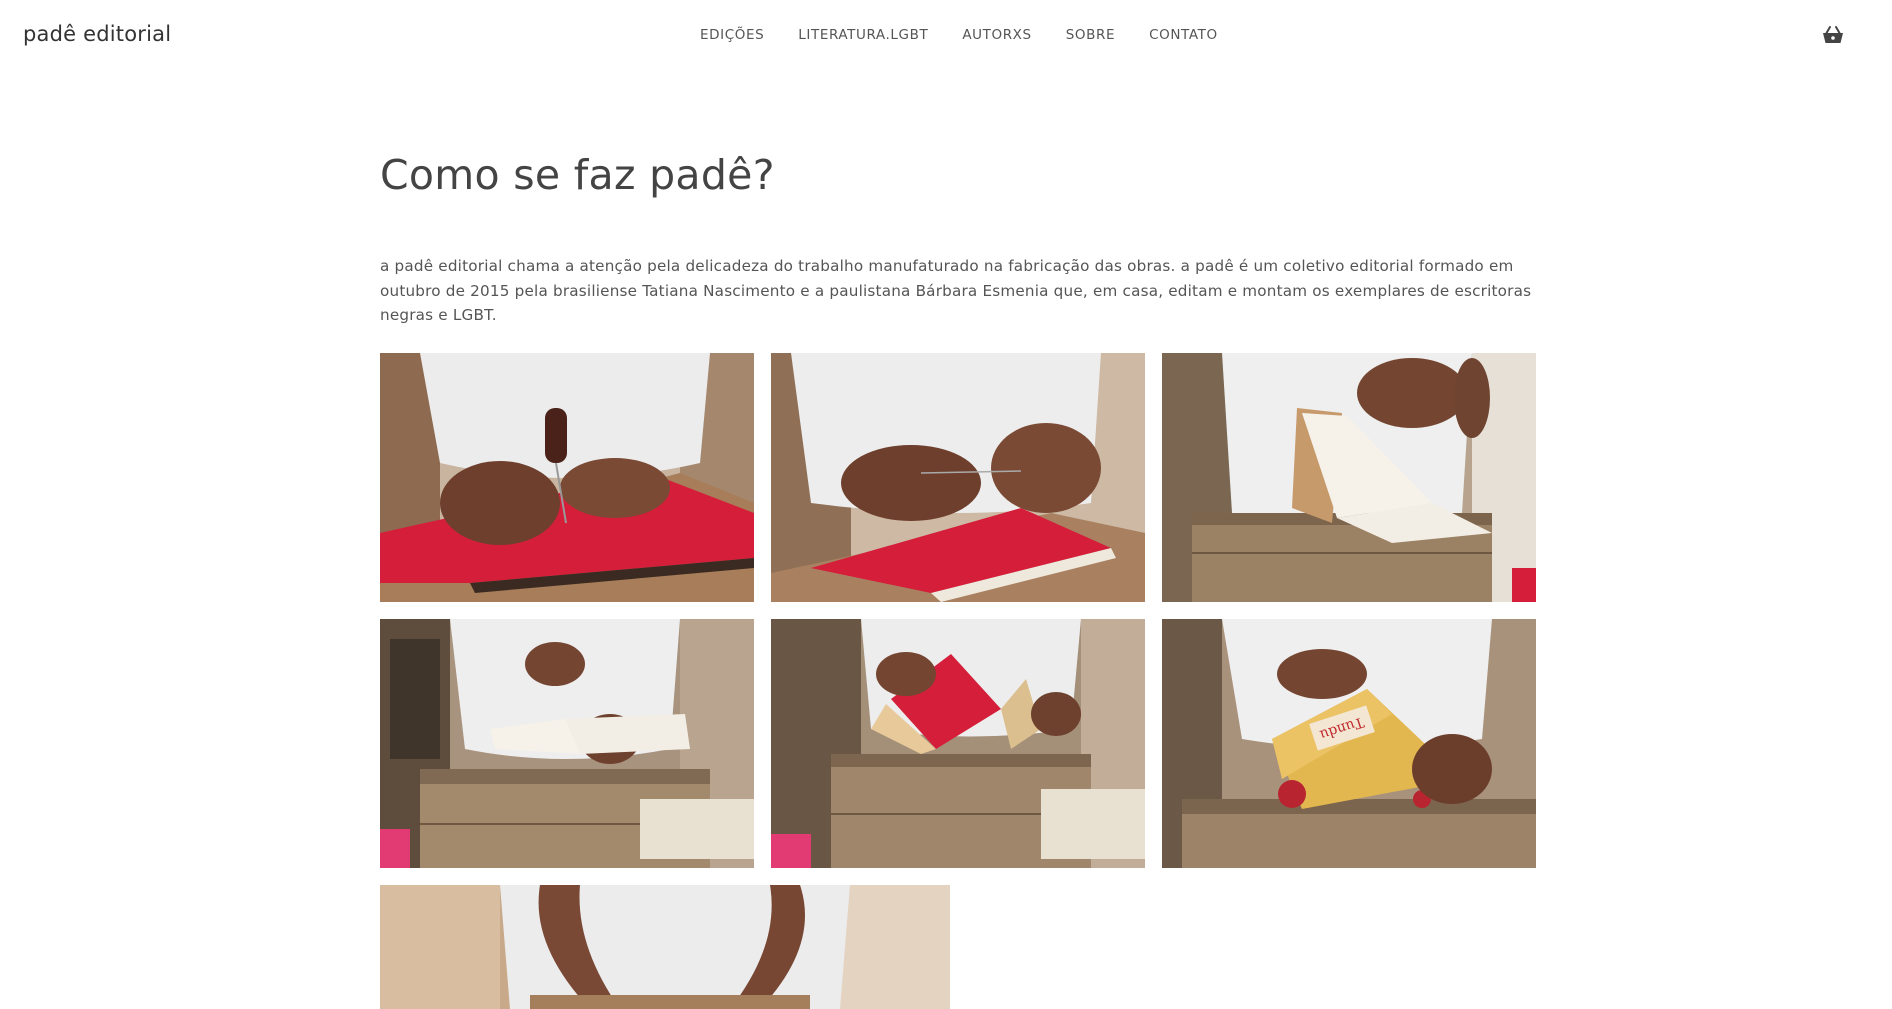 The height and width of the screenshot is (1009, 1892). What do you see at coordinates (1833, 35) in the screenshot?
I see `shopping-basket-icon` at bounding box center [1833, 35].